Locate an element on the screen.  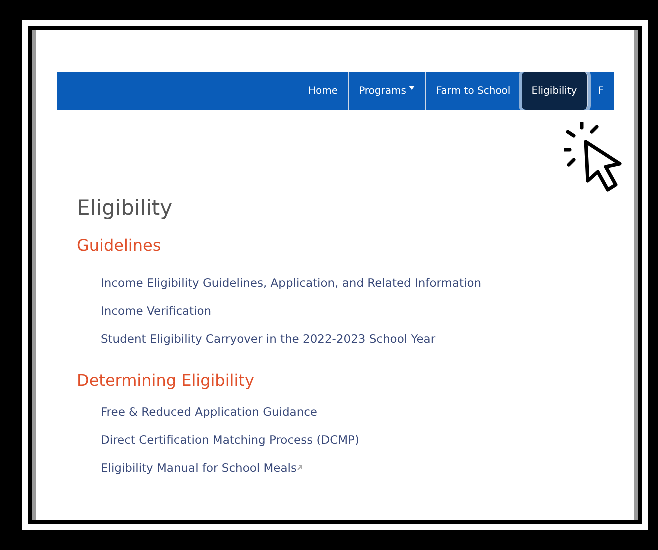
section-heading: Guidelines is located at coordinates (119, 246).